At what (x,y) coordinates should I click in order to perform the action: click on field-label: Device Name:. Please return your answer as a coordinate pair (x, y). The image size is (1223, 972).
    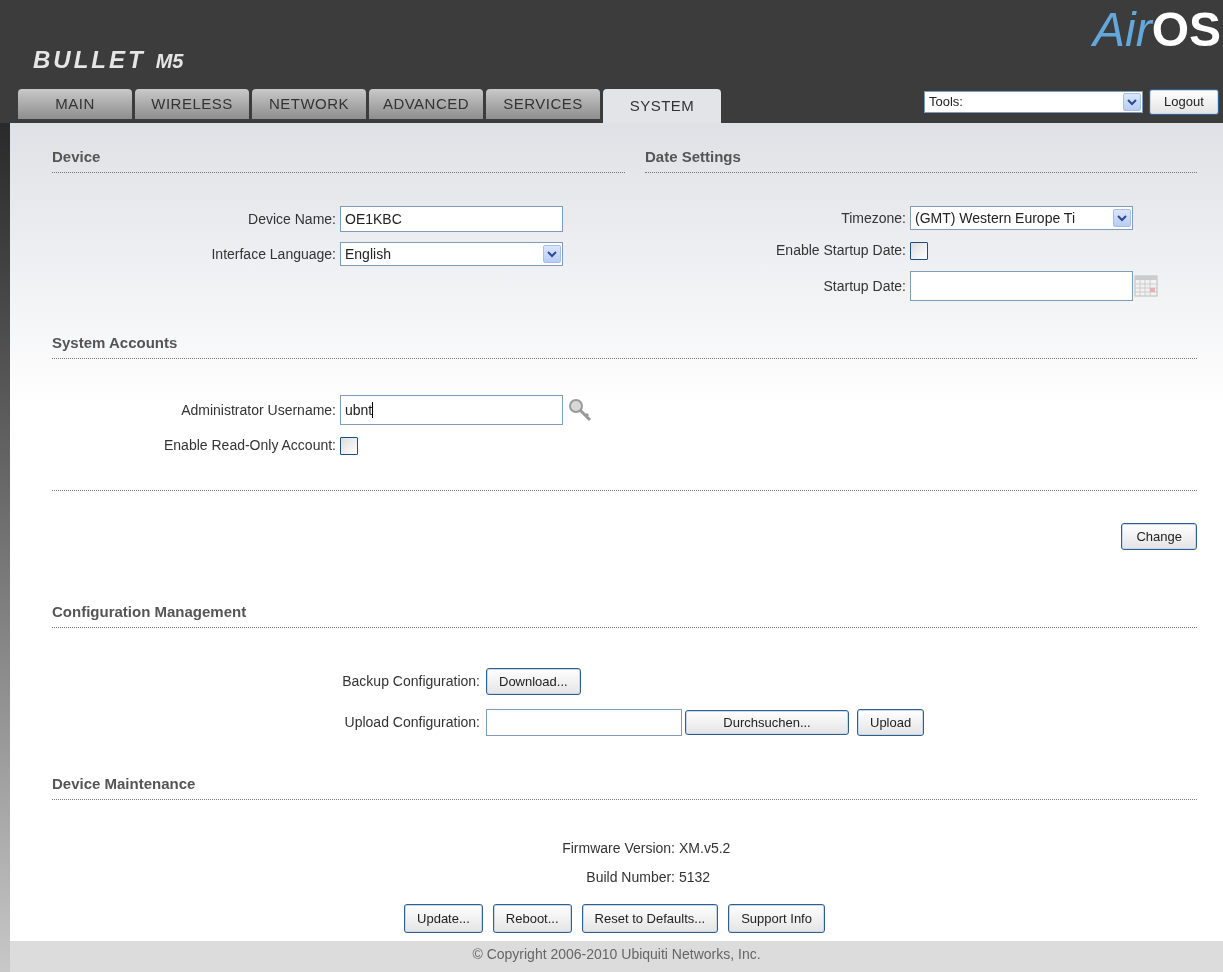
    Looking at the image, I should click on (292, 219).